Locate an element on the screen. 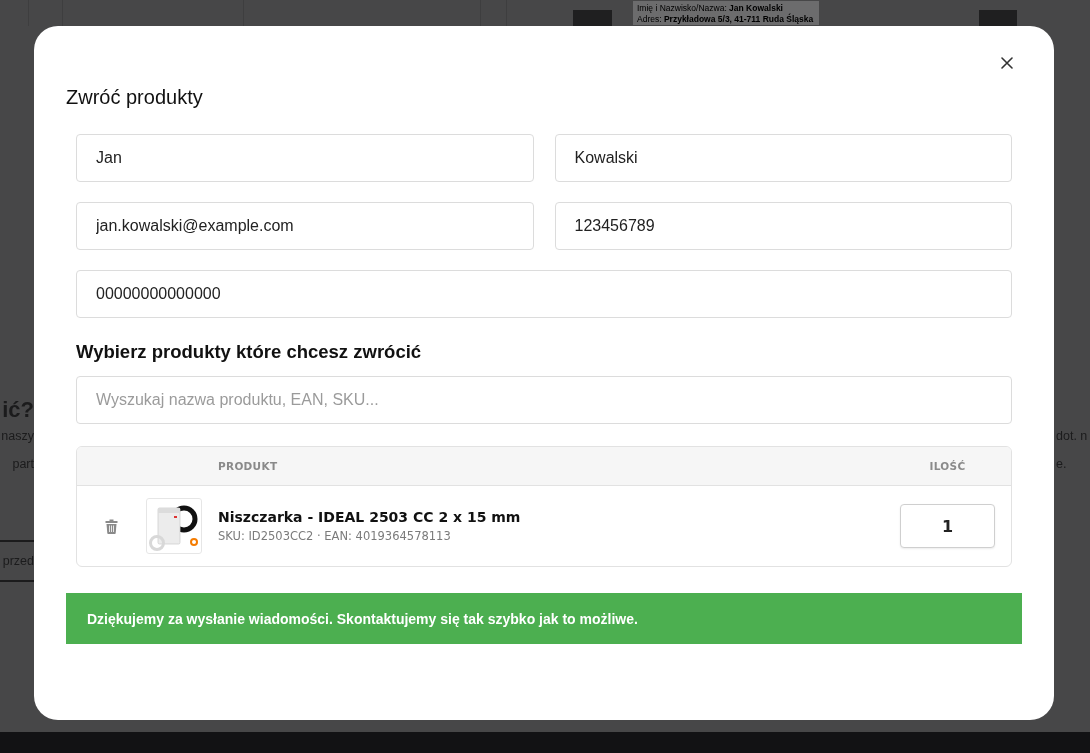  document-line: Imię i Nazwisko/Nazwa: Jan Kowalski is located at coordinates (710, 8).